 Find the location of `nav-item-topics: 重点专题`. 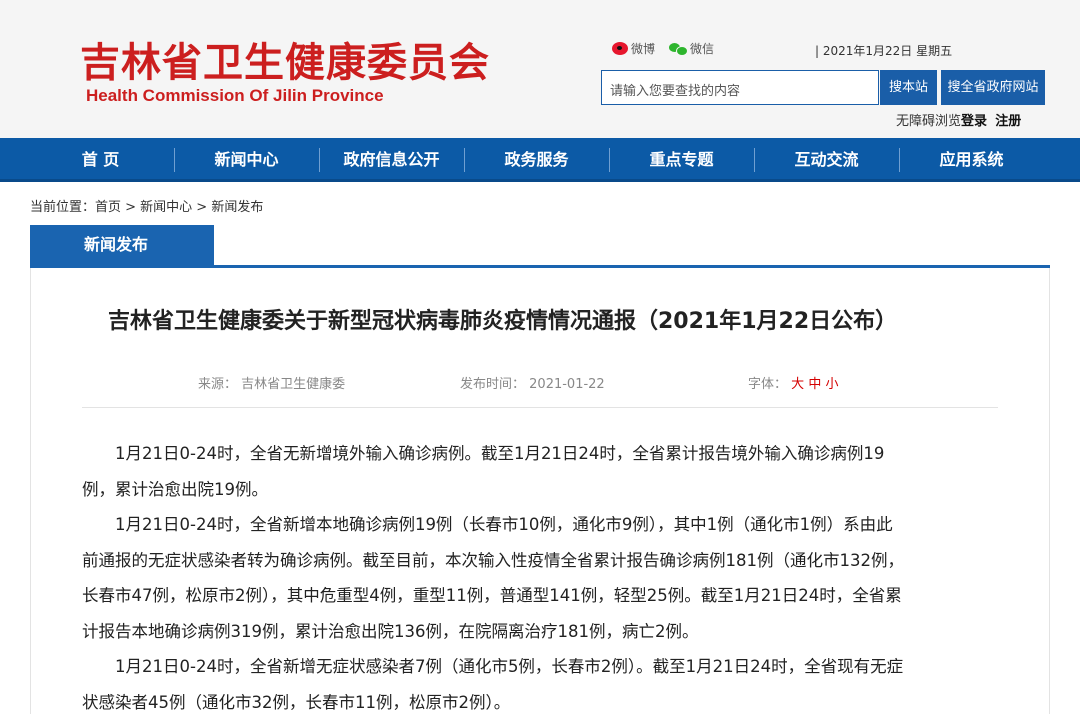

nav-item-topics: 重点专题 is located at coordinates (681, 160).